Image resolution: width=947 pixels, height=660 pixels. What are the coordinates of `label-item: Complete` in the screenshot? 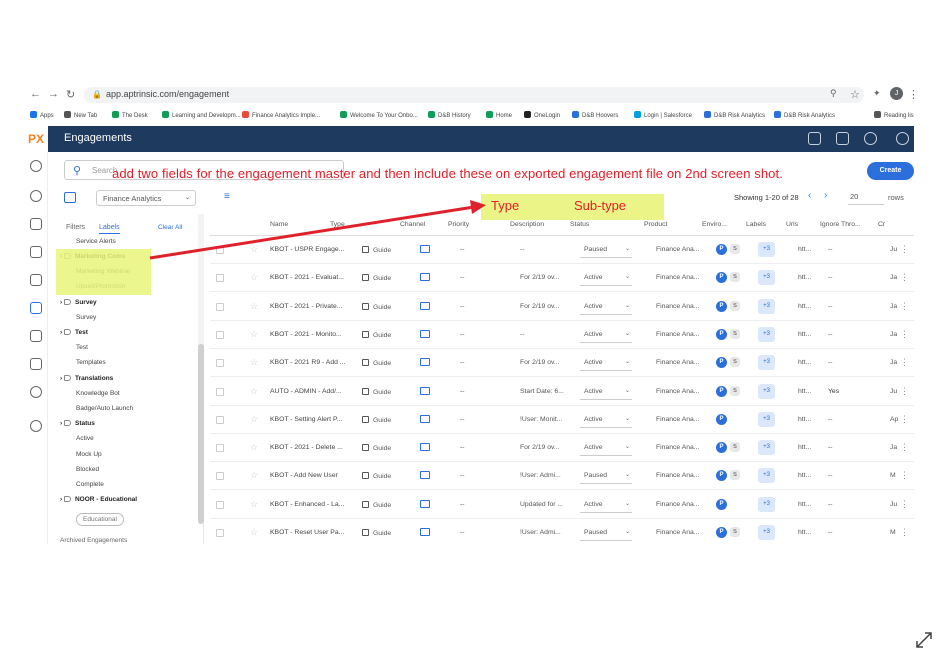 It's located at (90, 484).